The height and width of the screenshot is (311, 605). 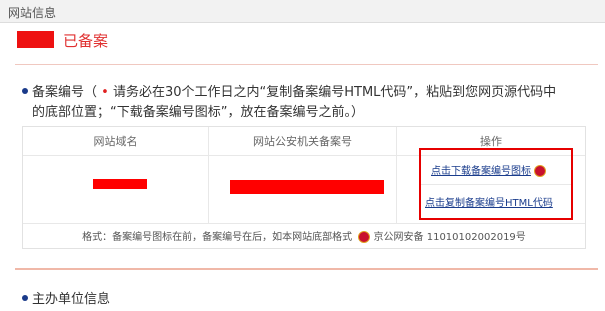 I want to click on record-notice-line2: 的底部位置；“下载备案编号图标”，放在备案编号之前。）, so click(x=198, y=112).